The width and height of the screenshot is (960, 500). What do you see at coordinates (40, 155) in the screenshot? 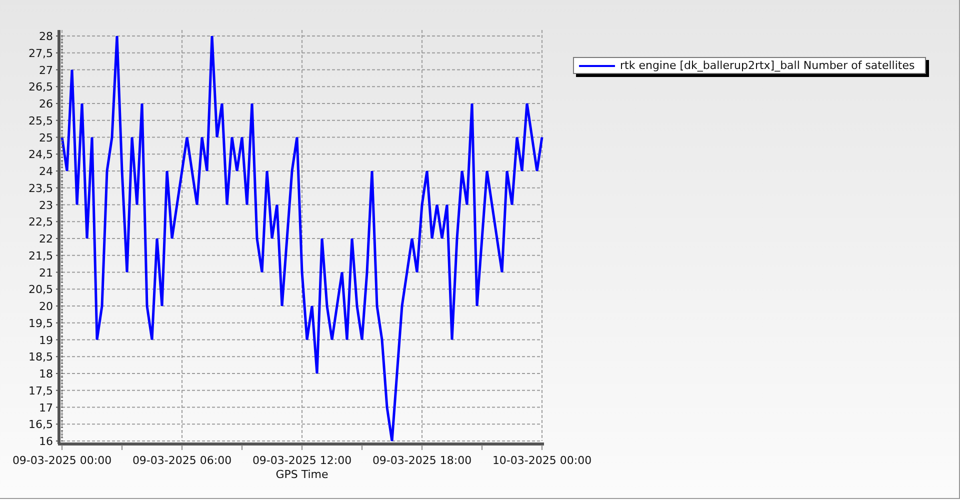
I see `y-tick-label: 24,5` at bounding box center [40, 155].